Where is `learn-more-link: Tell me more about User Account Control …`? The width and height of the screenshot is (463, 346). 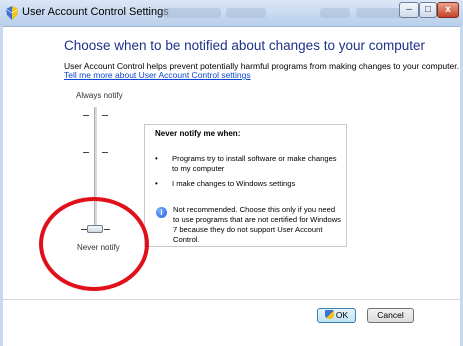
learn-more-link: Tell me more about User Account Control … is located at coordinates (157, 75).